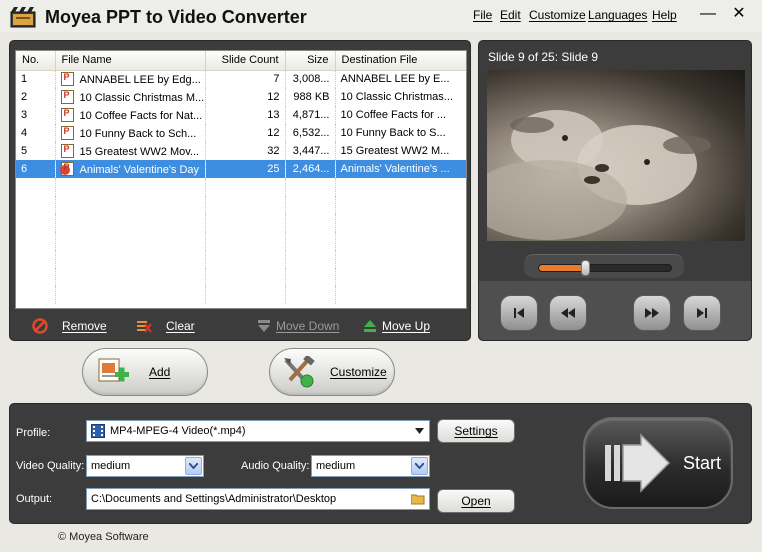 This screenshot has width=762, height=552. What do you see at coordinates (308, 326) in the screenshot?
I see `move-down-label: Move Down` at bounding box center [308, 326].